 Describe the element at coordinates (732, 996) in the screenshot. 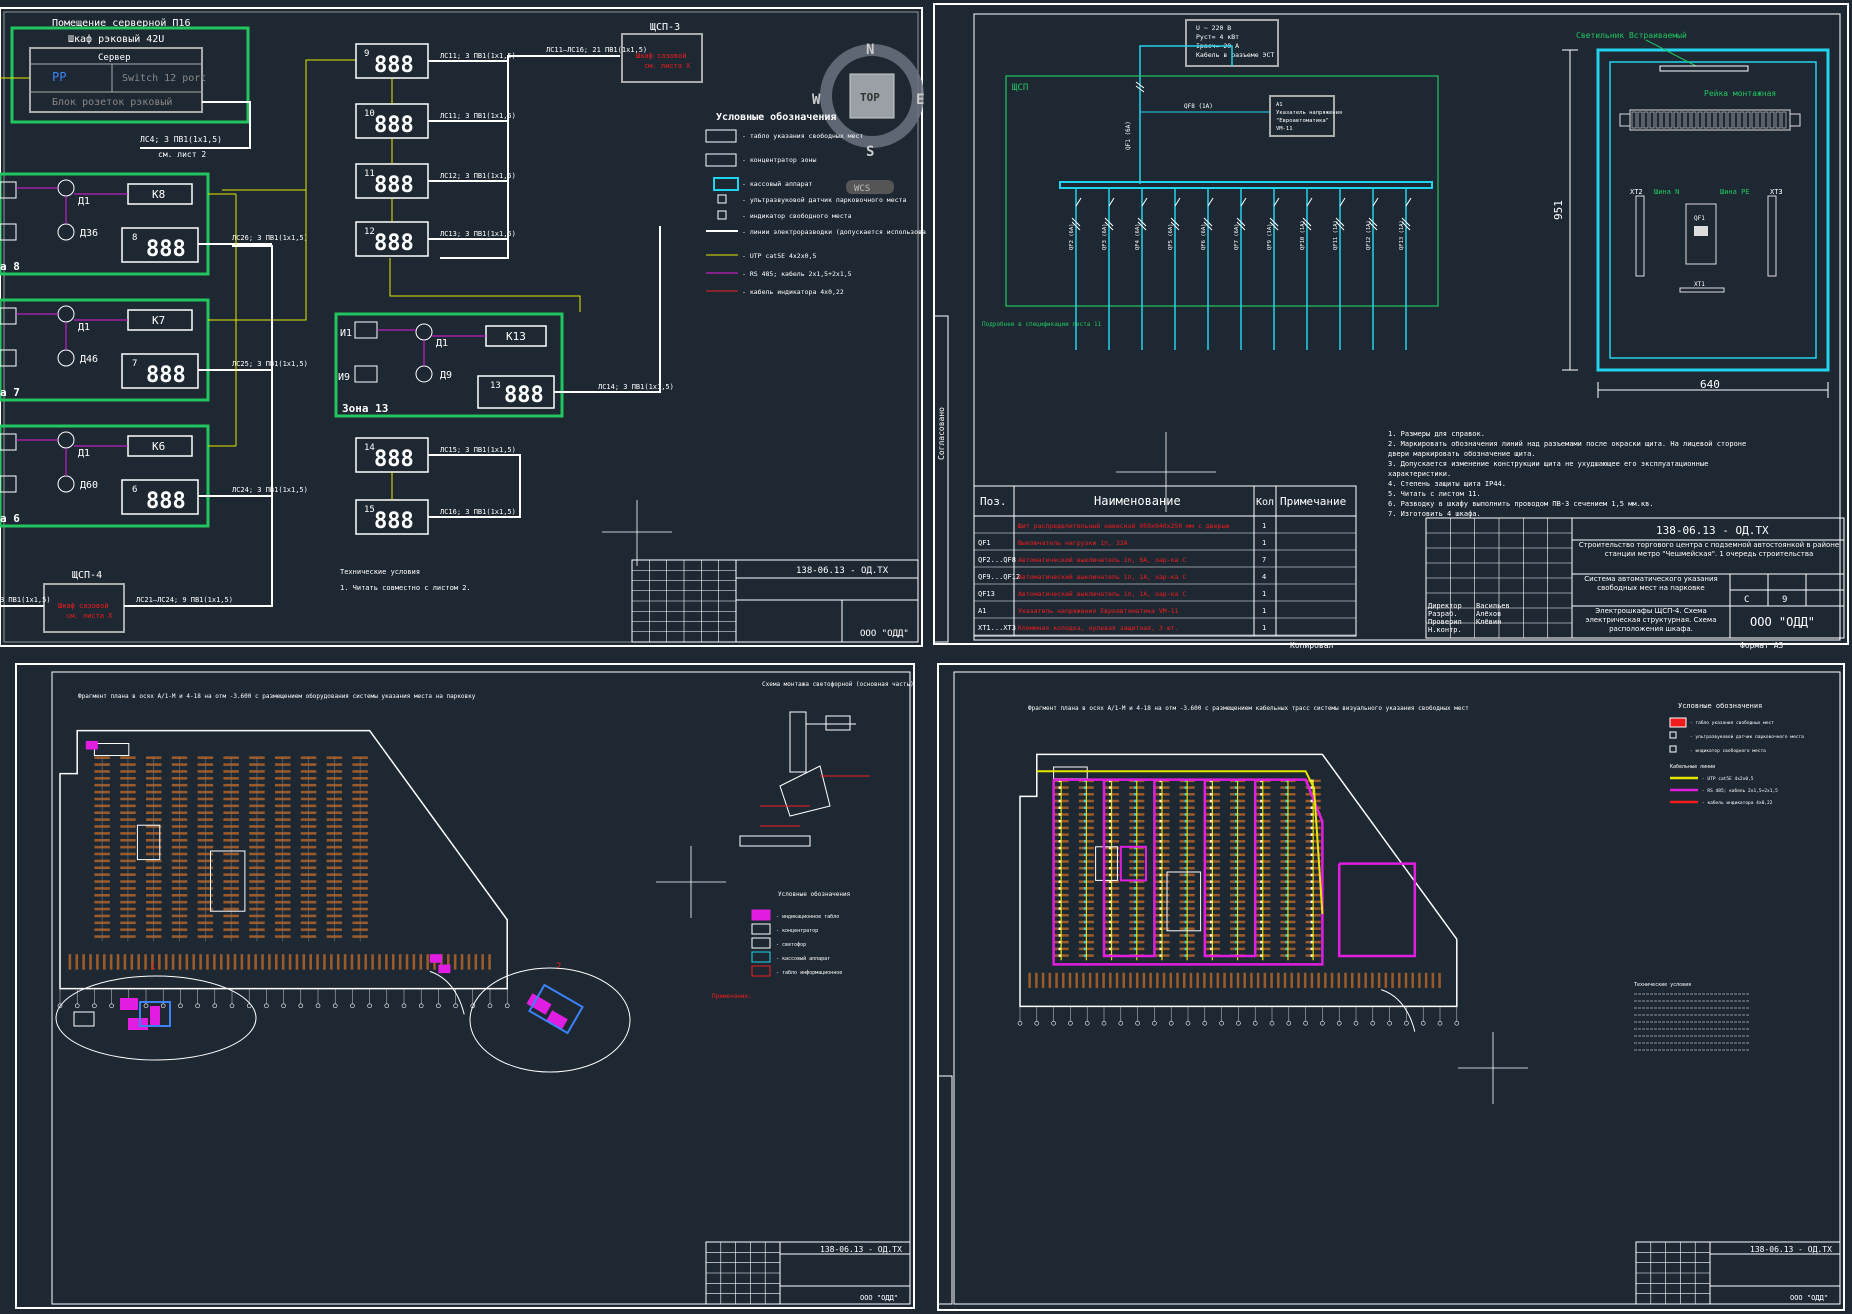

I see `svg-text: Примечание:` at that location.